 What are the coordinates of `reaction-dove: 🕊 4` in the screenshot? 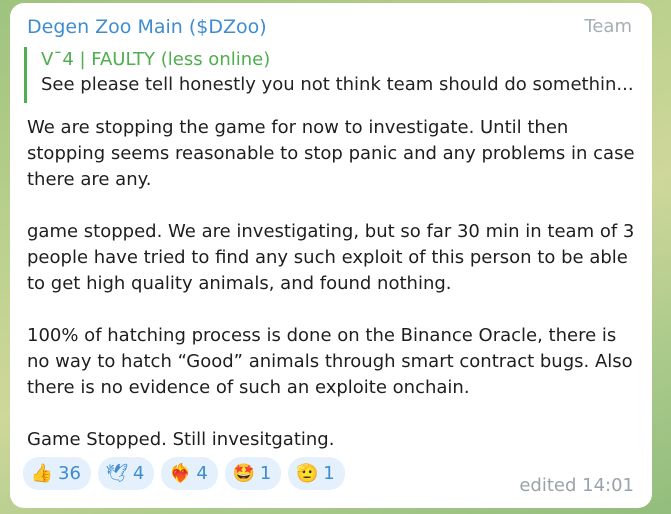 It's located at (126, 473).